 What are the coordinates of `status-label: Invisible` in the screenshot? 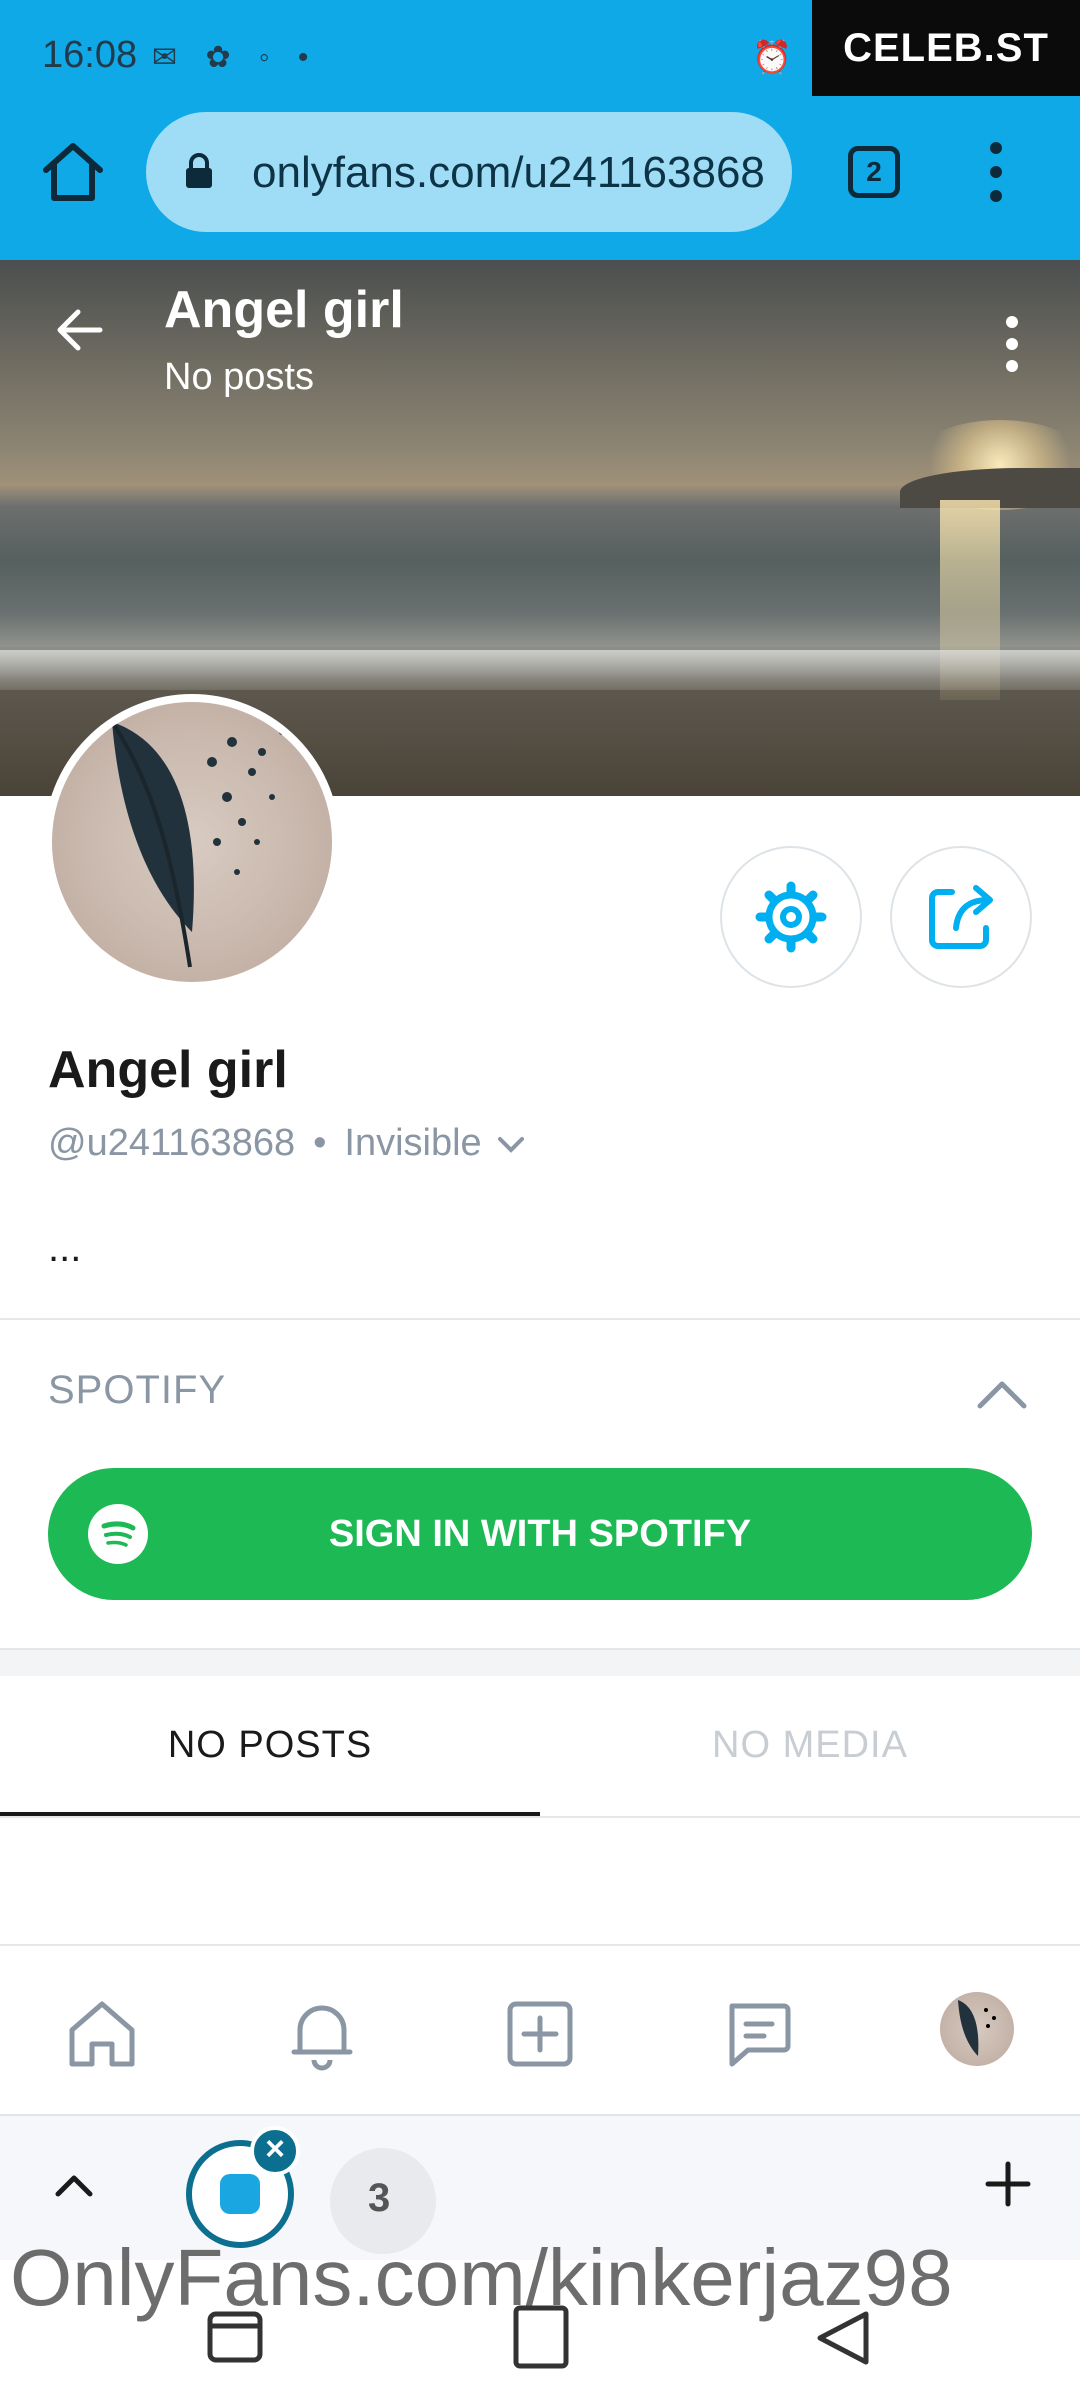 It's located at (413, 1143).